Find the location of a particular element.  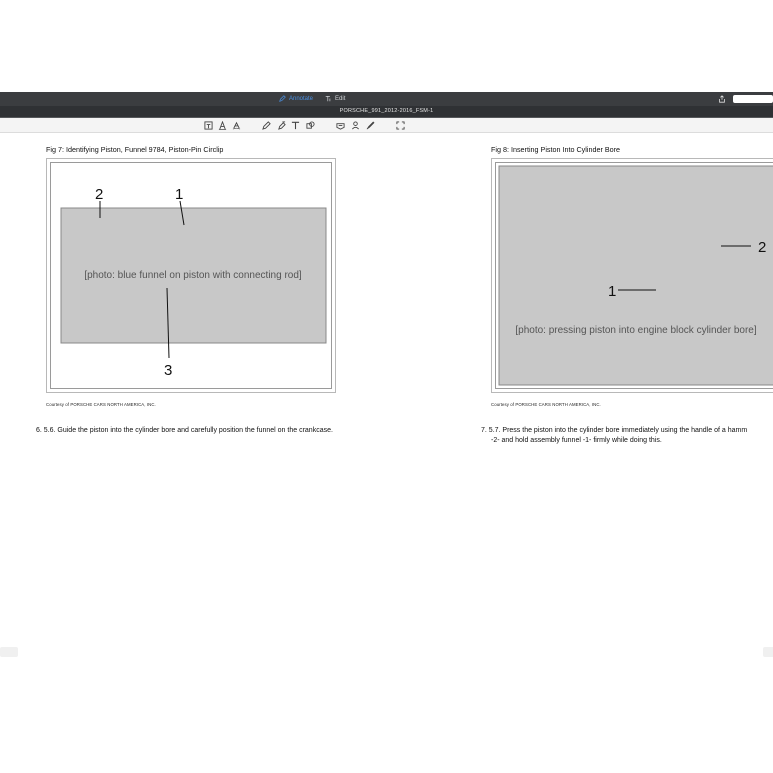

main-toolbar: Annotate Edit is located at coordinates (386, 99).